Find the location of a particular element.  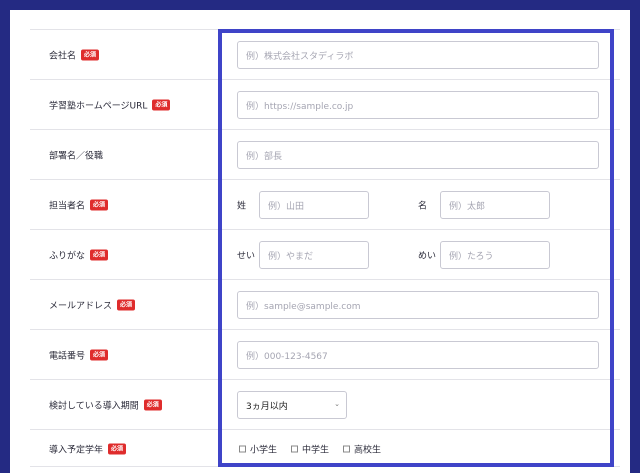

dept-label: 部署名／役職 is located at coordinates (76, 155).